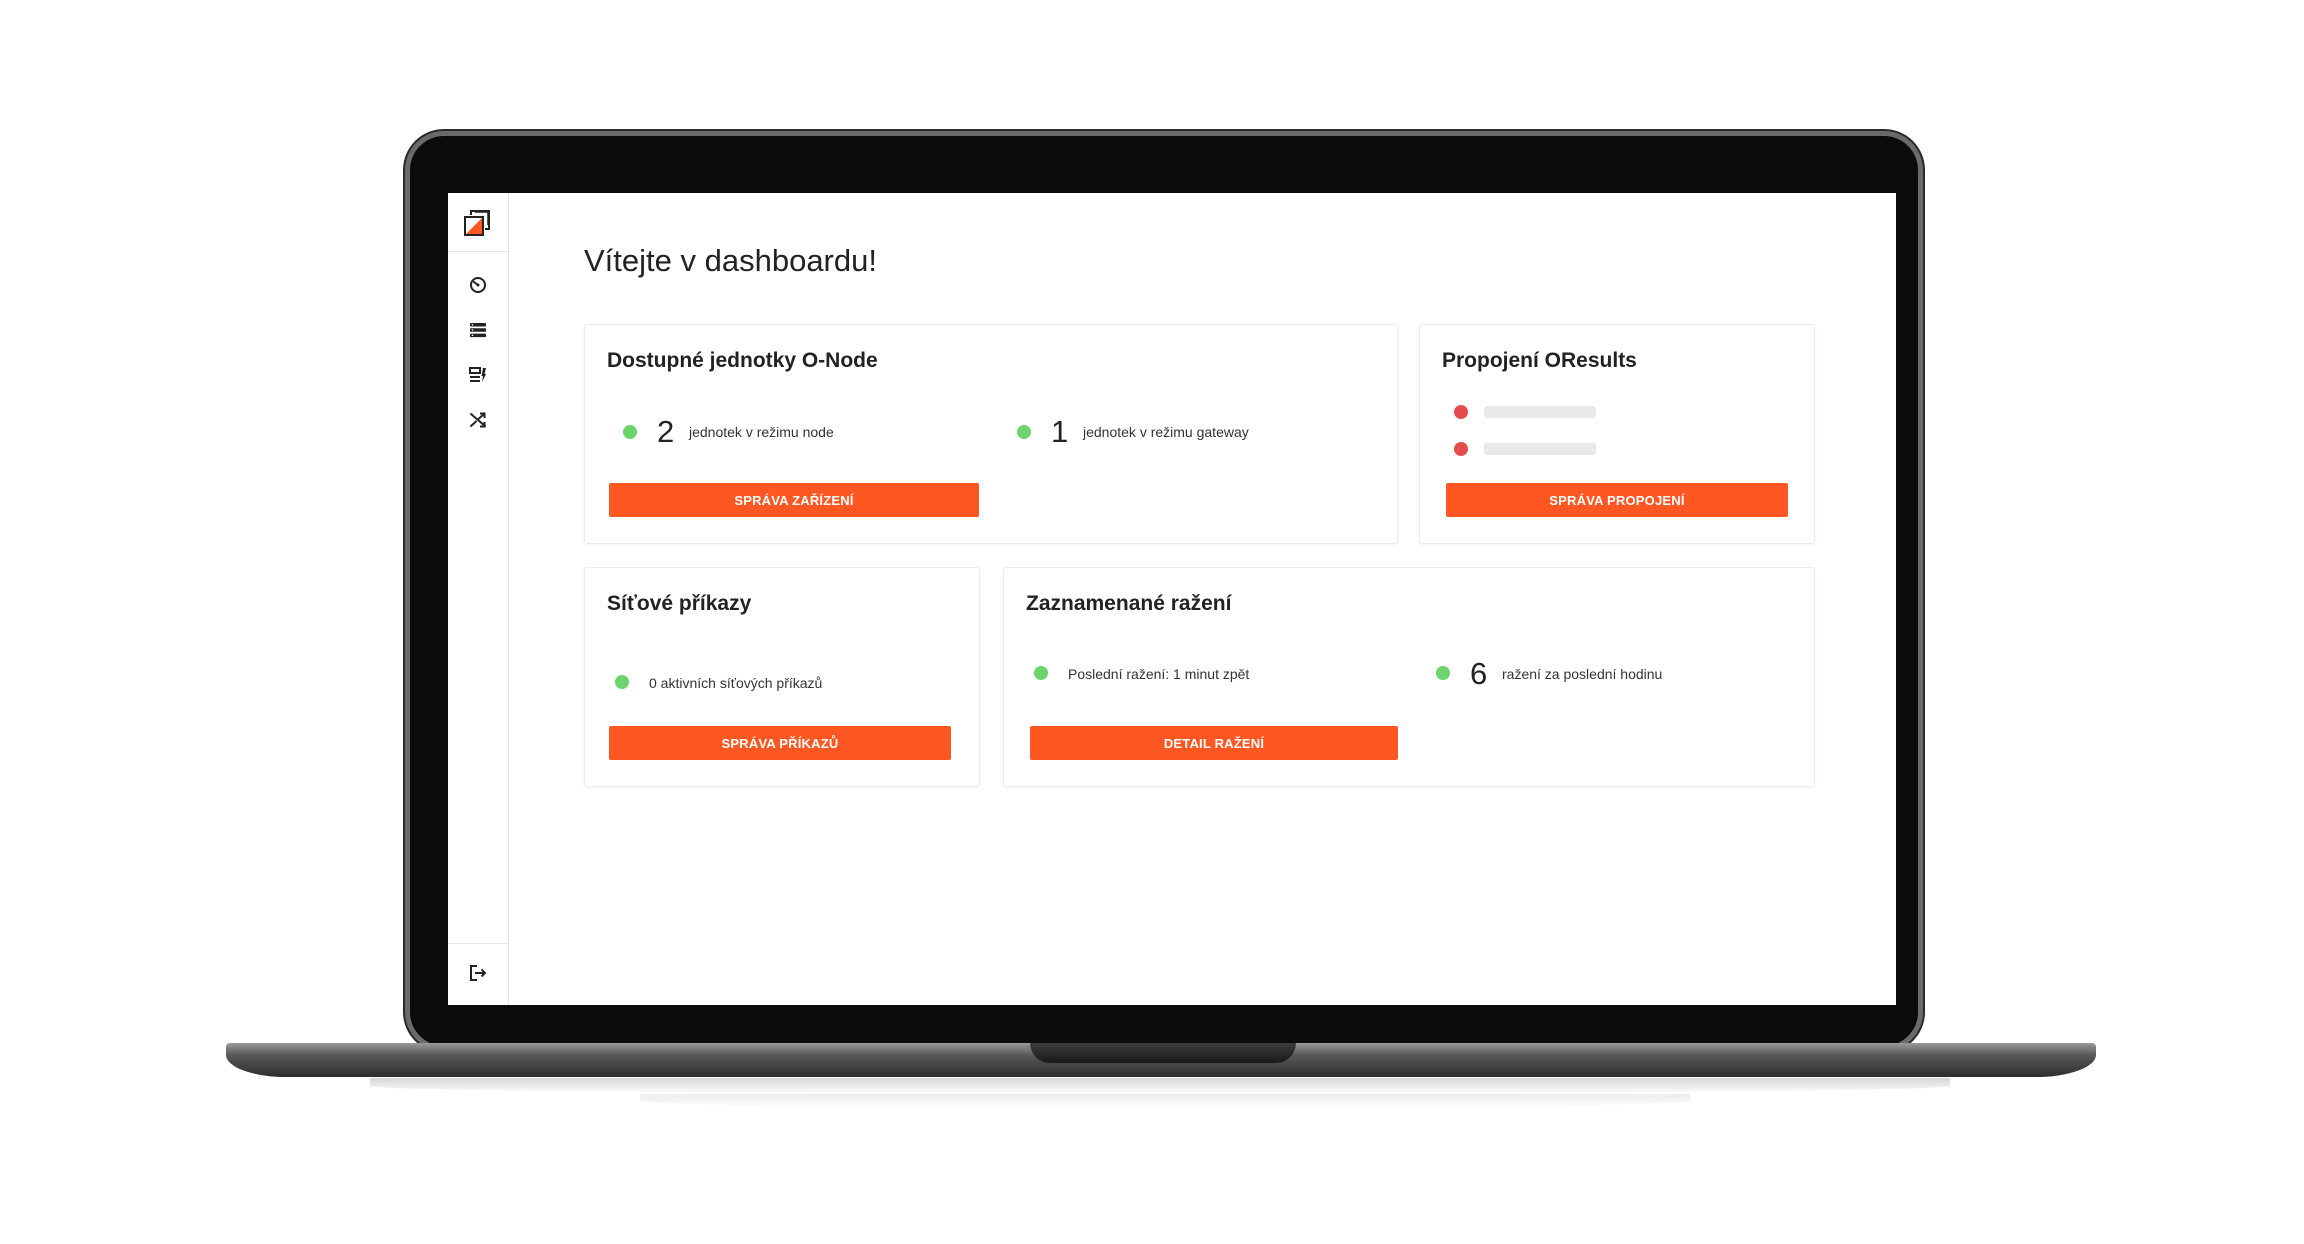 Image resolution: width=2304 pixels, height=1244 pixels. I want to click on card-title: Dostupné jednotky O-Node, so click(742, 360).